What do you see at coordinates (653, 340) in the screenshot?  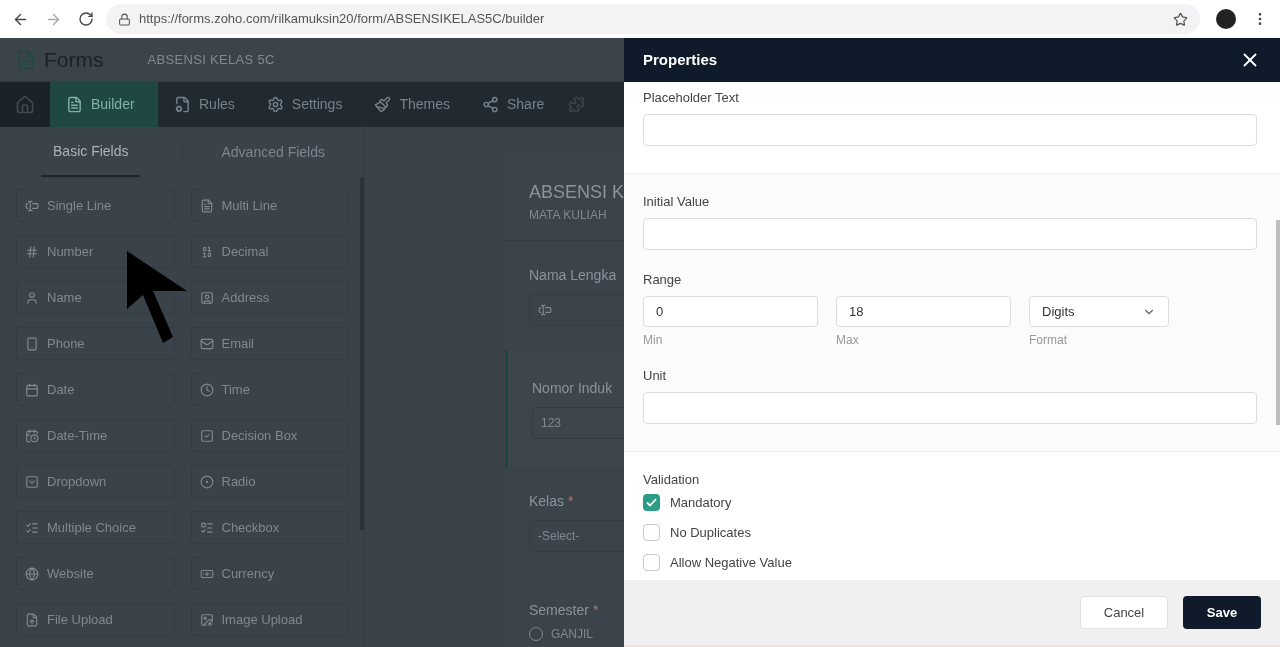 I see `input-caption: Min` at bounding box center [653, 340].